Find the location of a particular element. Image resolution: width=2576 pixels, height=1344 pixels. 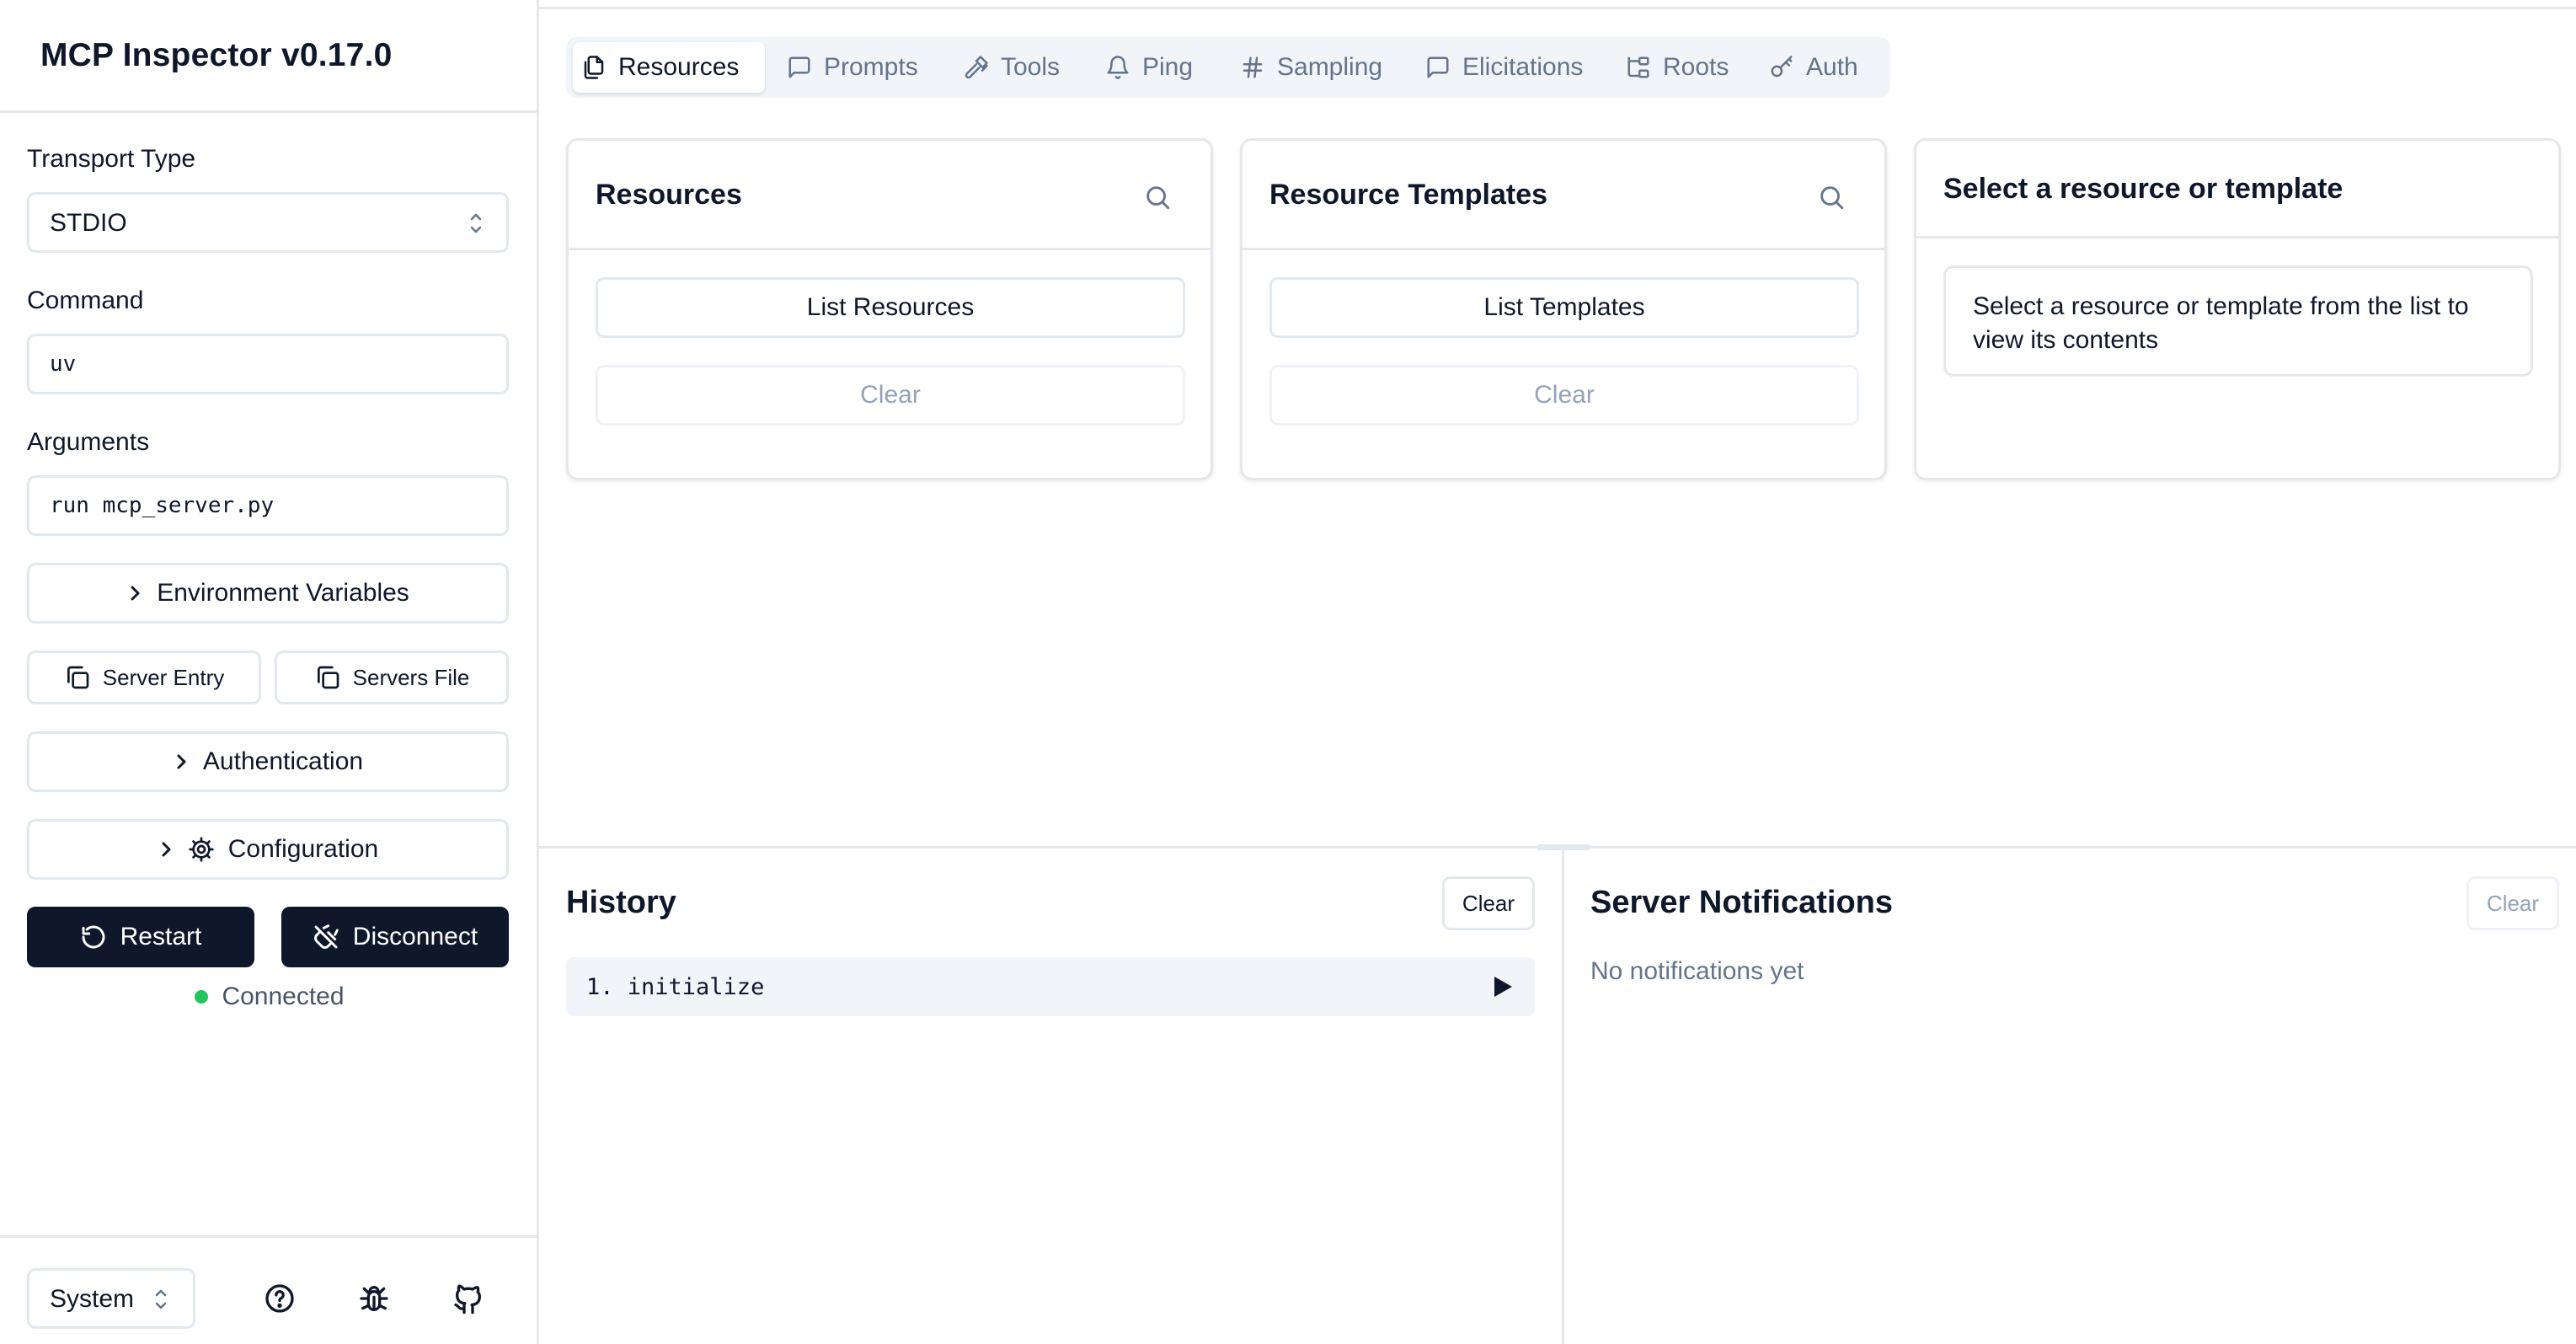

environment-variables-button: Environment Variables is located at coordinates (268, 593).